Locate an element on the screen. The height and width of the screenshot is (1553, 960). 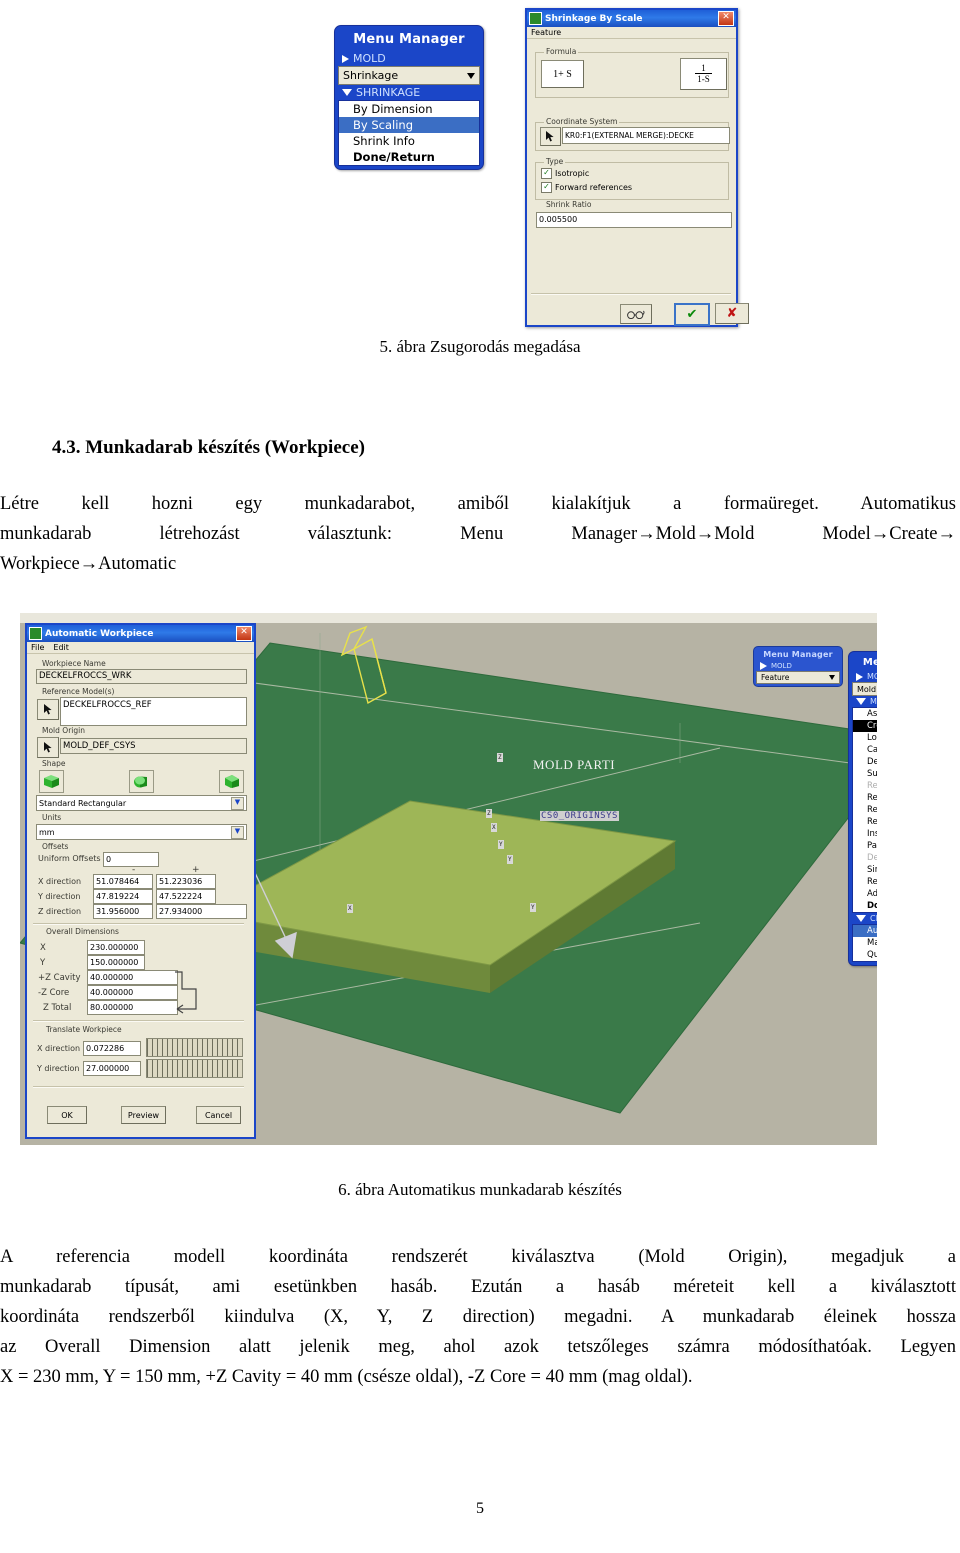
menu-item-locate-refpart: Locate RefPart is located at coordinates (866, 738).